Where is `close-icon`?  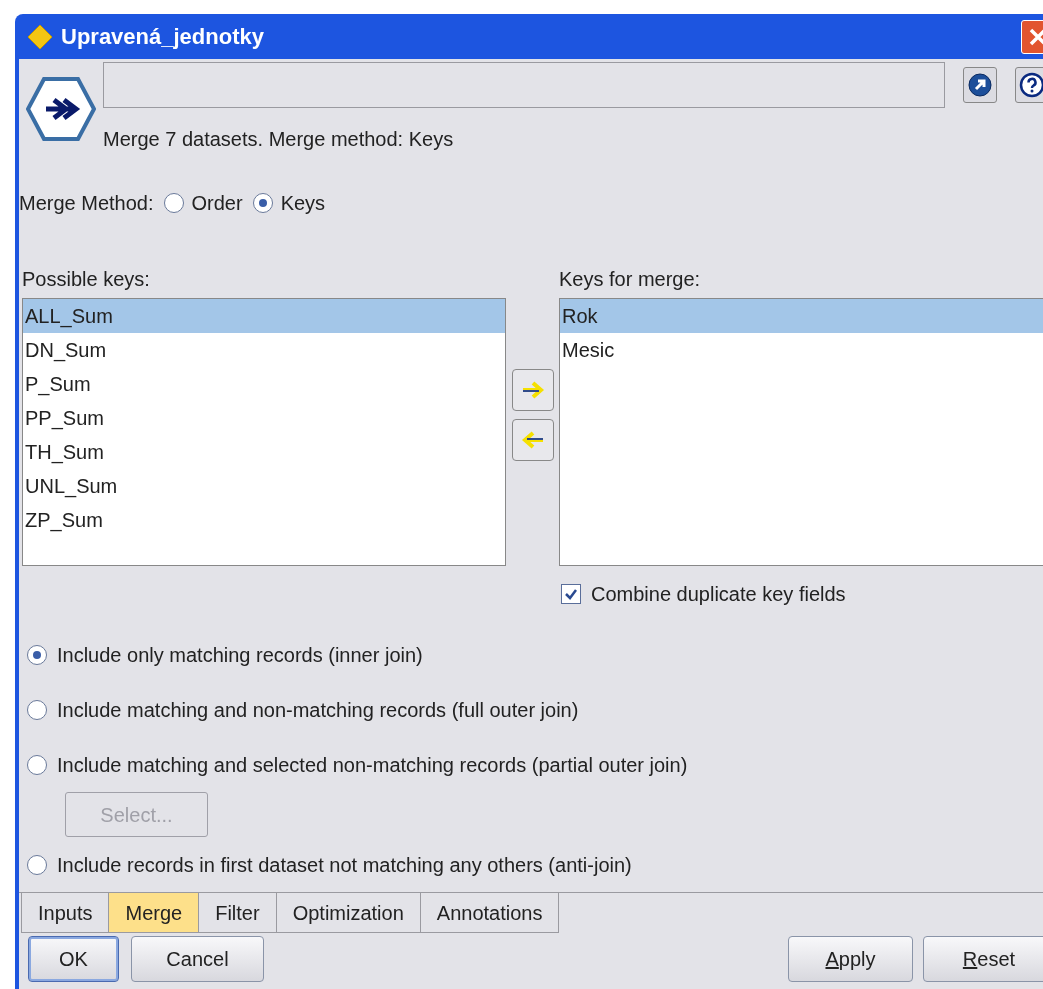 close-icon is located at coordinates (1035, 36).